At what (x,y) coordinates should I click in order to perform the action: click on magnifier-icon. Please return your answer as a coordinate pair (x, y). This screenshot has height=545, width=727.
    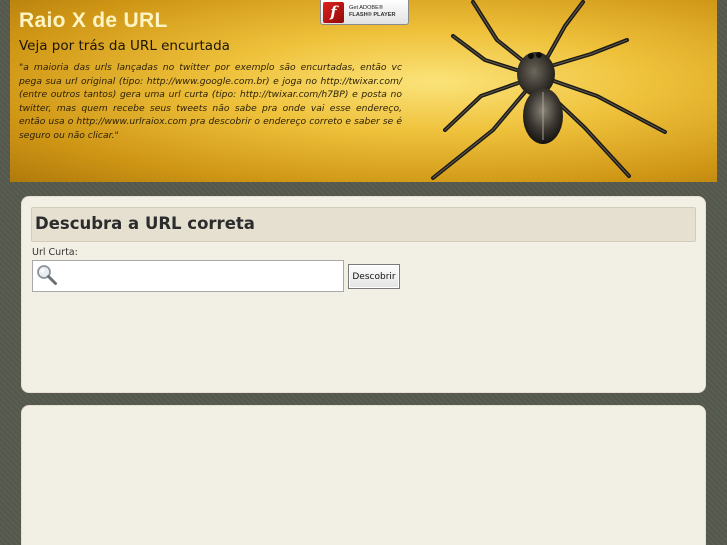
    Looking at the image, I should click on (47, 275).